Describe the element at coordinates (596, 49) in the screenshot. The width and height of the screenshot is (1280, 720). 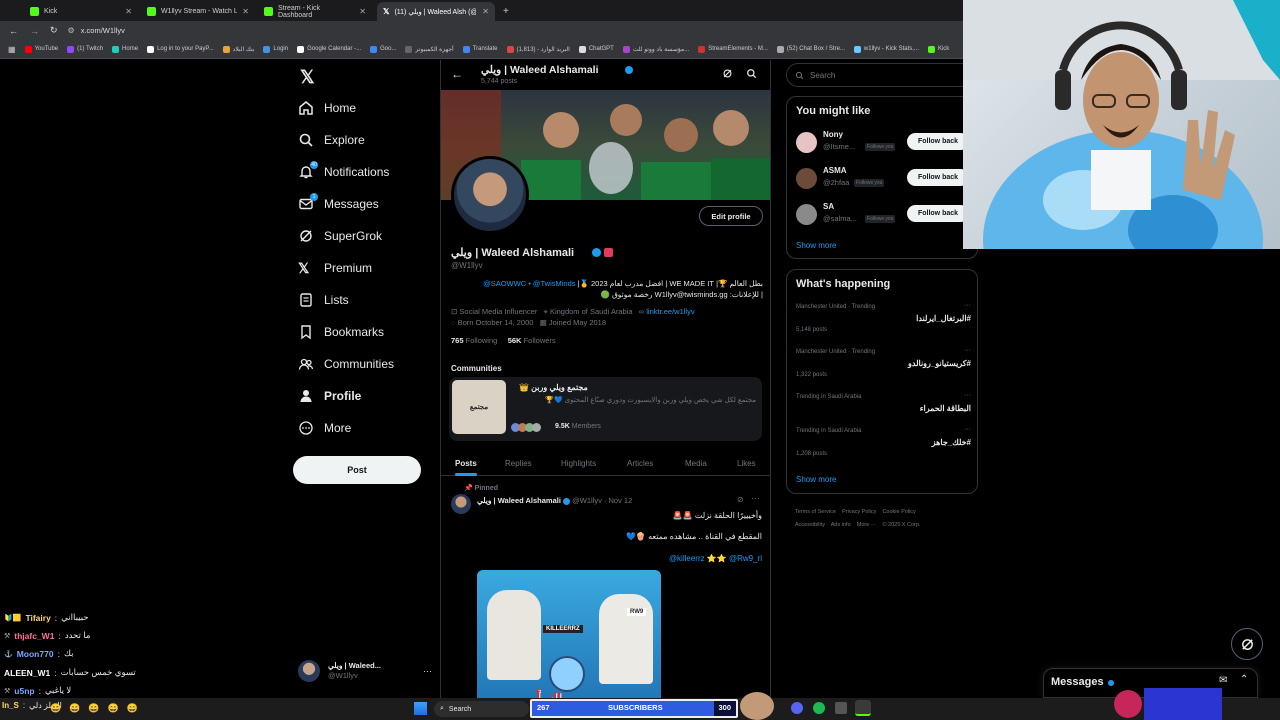
I see `bookmark-item: ChatGPT` at that location.